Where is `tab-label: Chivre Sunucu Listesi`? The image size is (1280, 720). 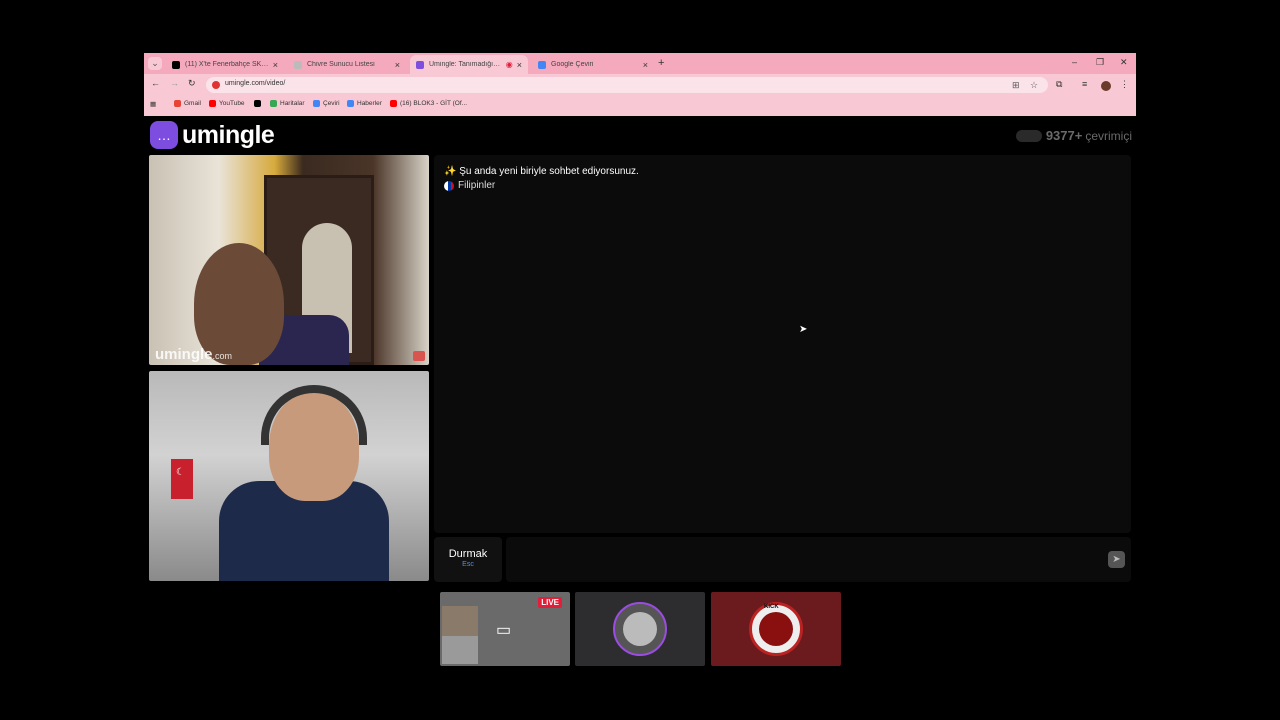
tab-label: Chivre Sunucu Listesi is located at coordinates (341, 64).